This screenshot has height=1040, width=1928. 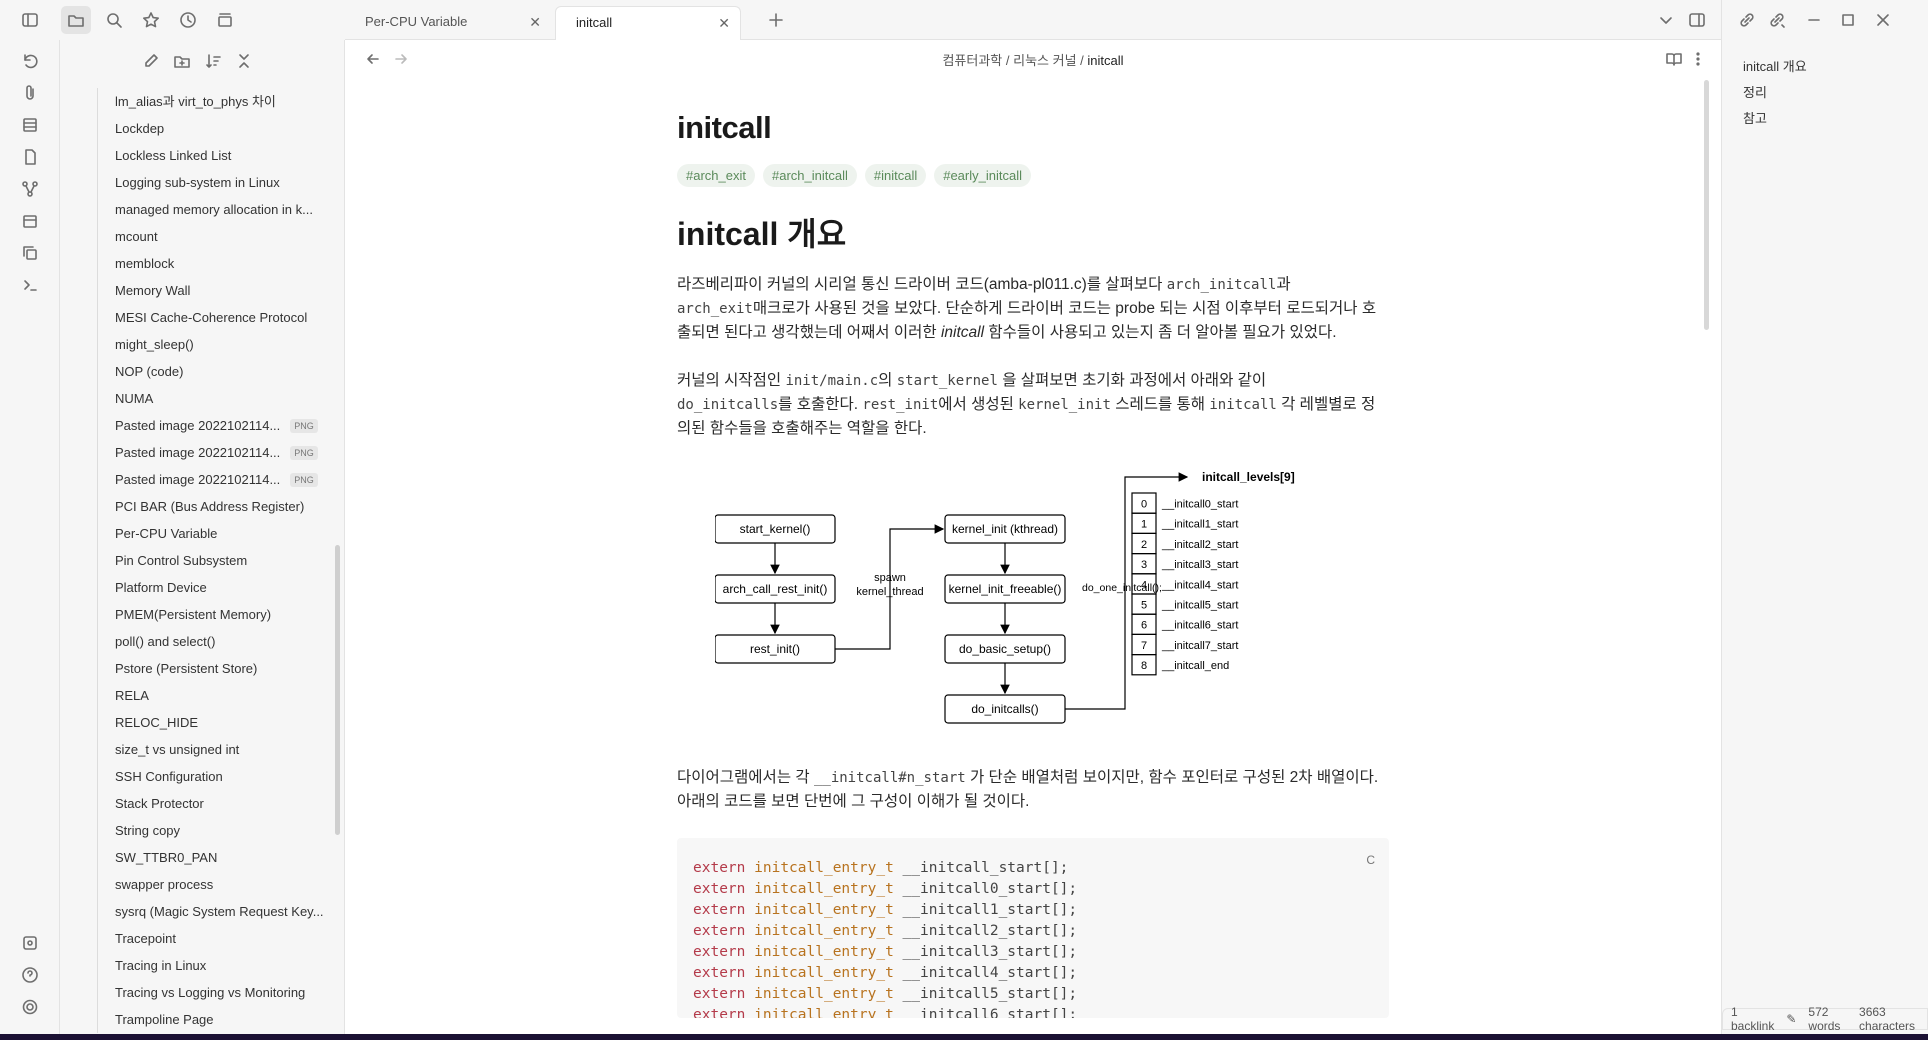 I want to click on tab-bar: Per-CPU Variable ✕ initcall ✕, so click(x=1033, y=20).